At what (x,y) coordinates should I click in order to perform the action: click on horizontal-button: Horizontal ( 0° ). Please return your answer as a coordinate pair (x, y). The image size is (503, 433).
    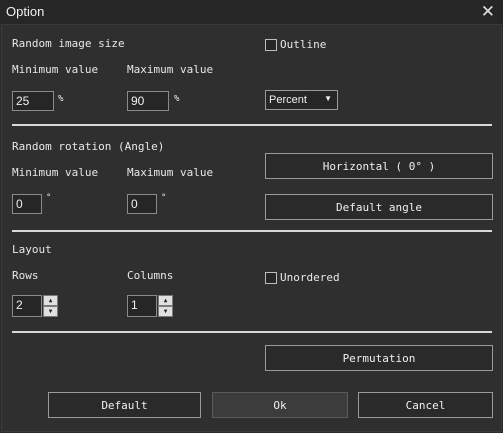
    Looking at the image, I should click on (379, 166).